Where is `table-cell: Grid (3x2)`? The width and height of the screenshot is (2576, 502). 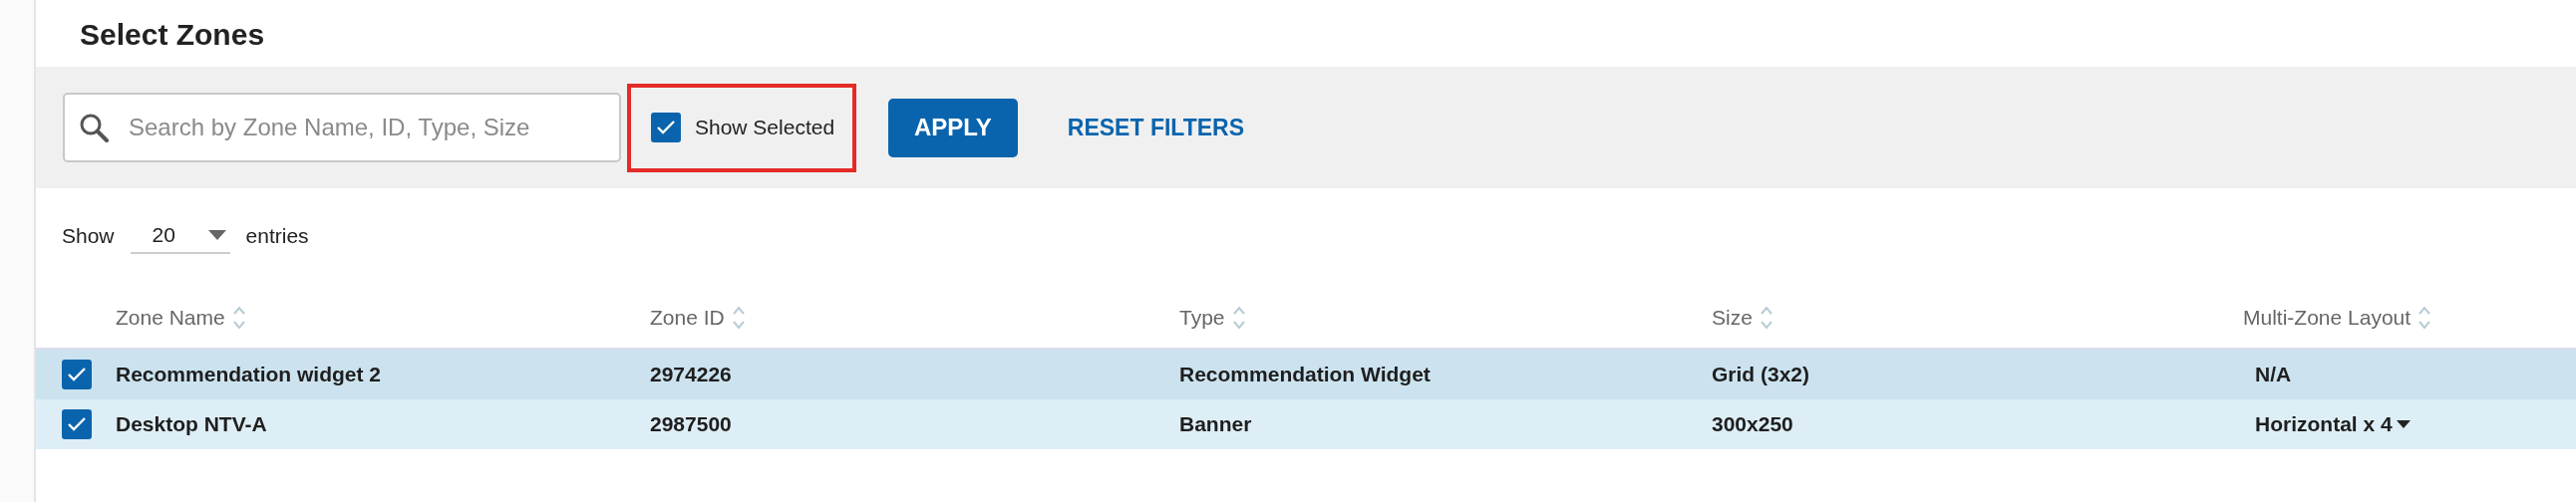 table-cell: Grid (3x2) is located at coordinates (1761, 374).